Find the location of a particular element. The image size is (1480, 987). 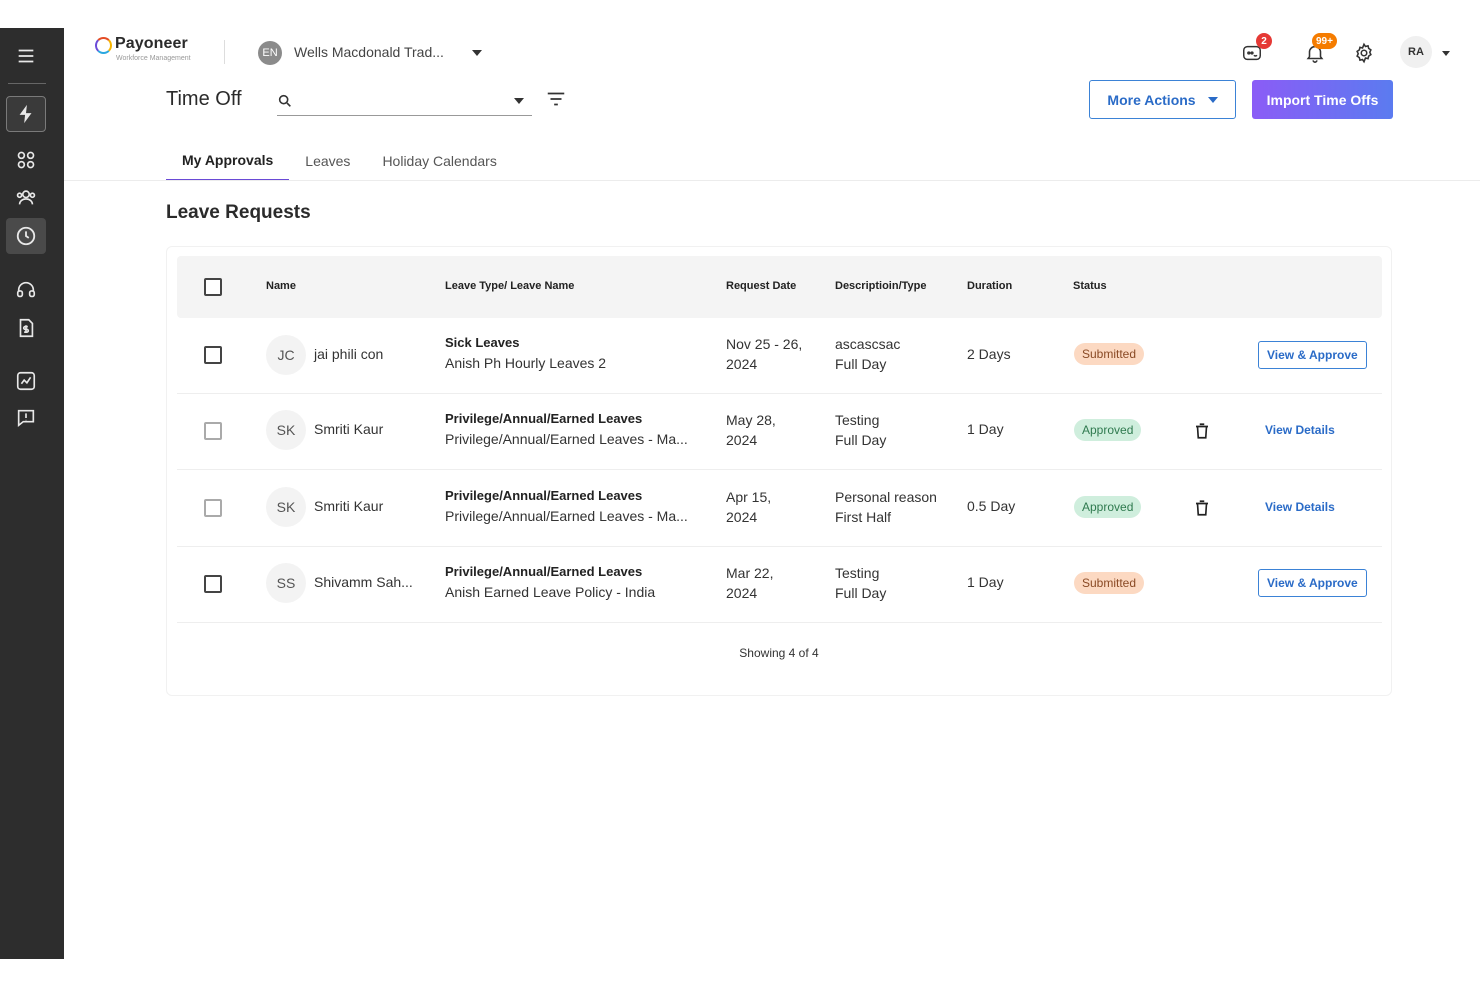

apps-grid-icon is located at coordinates (26, 160).